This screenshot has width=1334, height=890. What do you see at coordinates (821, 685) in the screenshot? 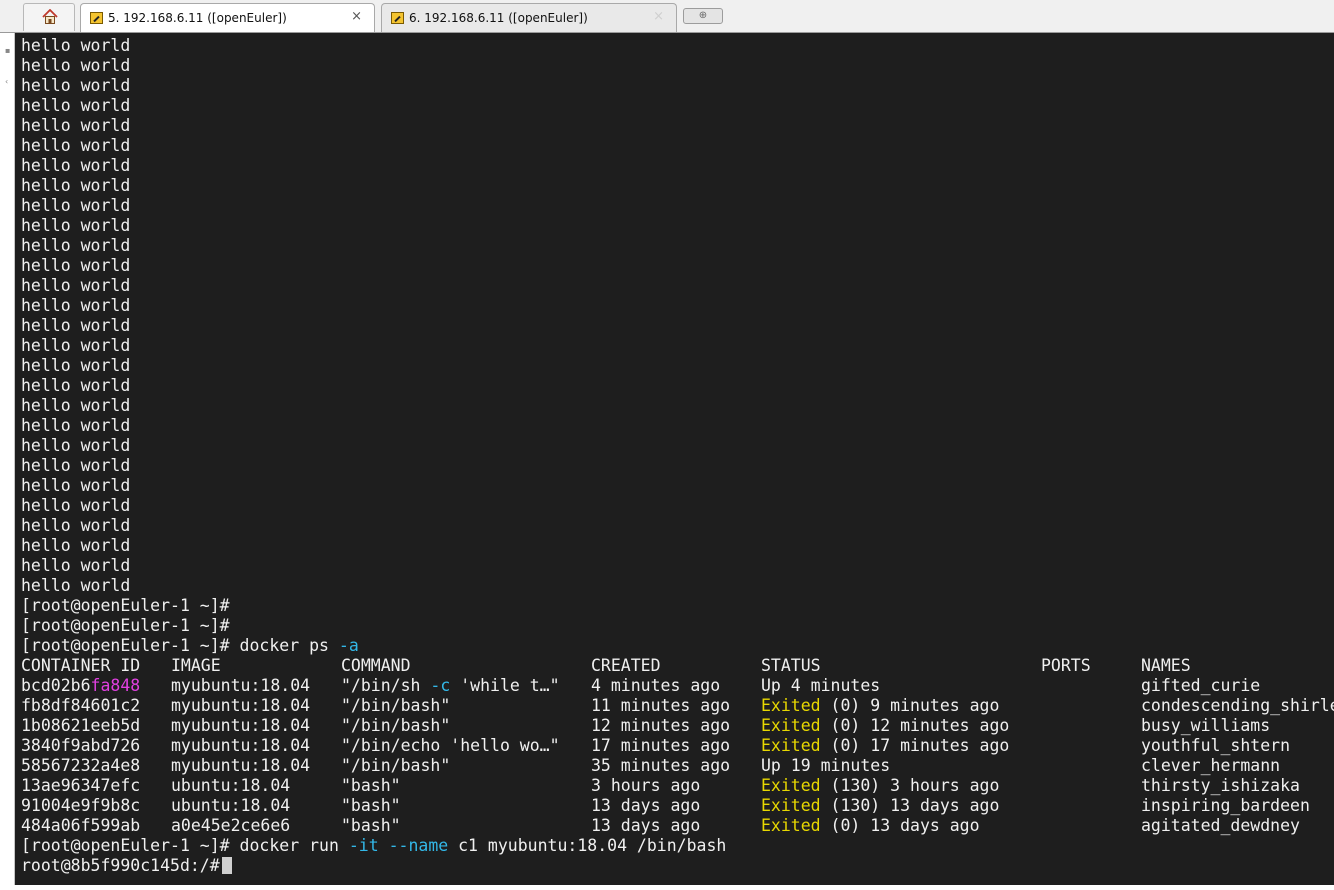
I see `status-text: Up 4 minutes` at bounding box center [821, 685].